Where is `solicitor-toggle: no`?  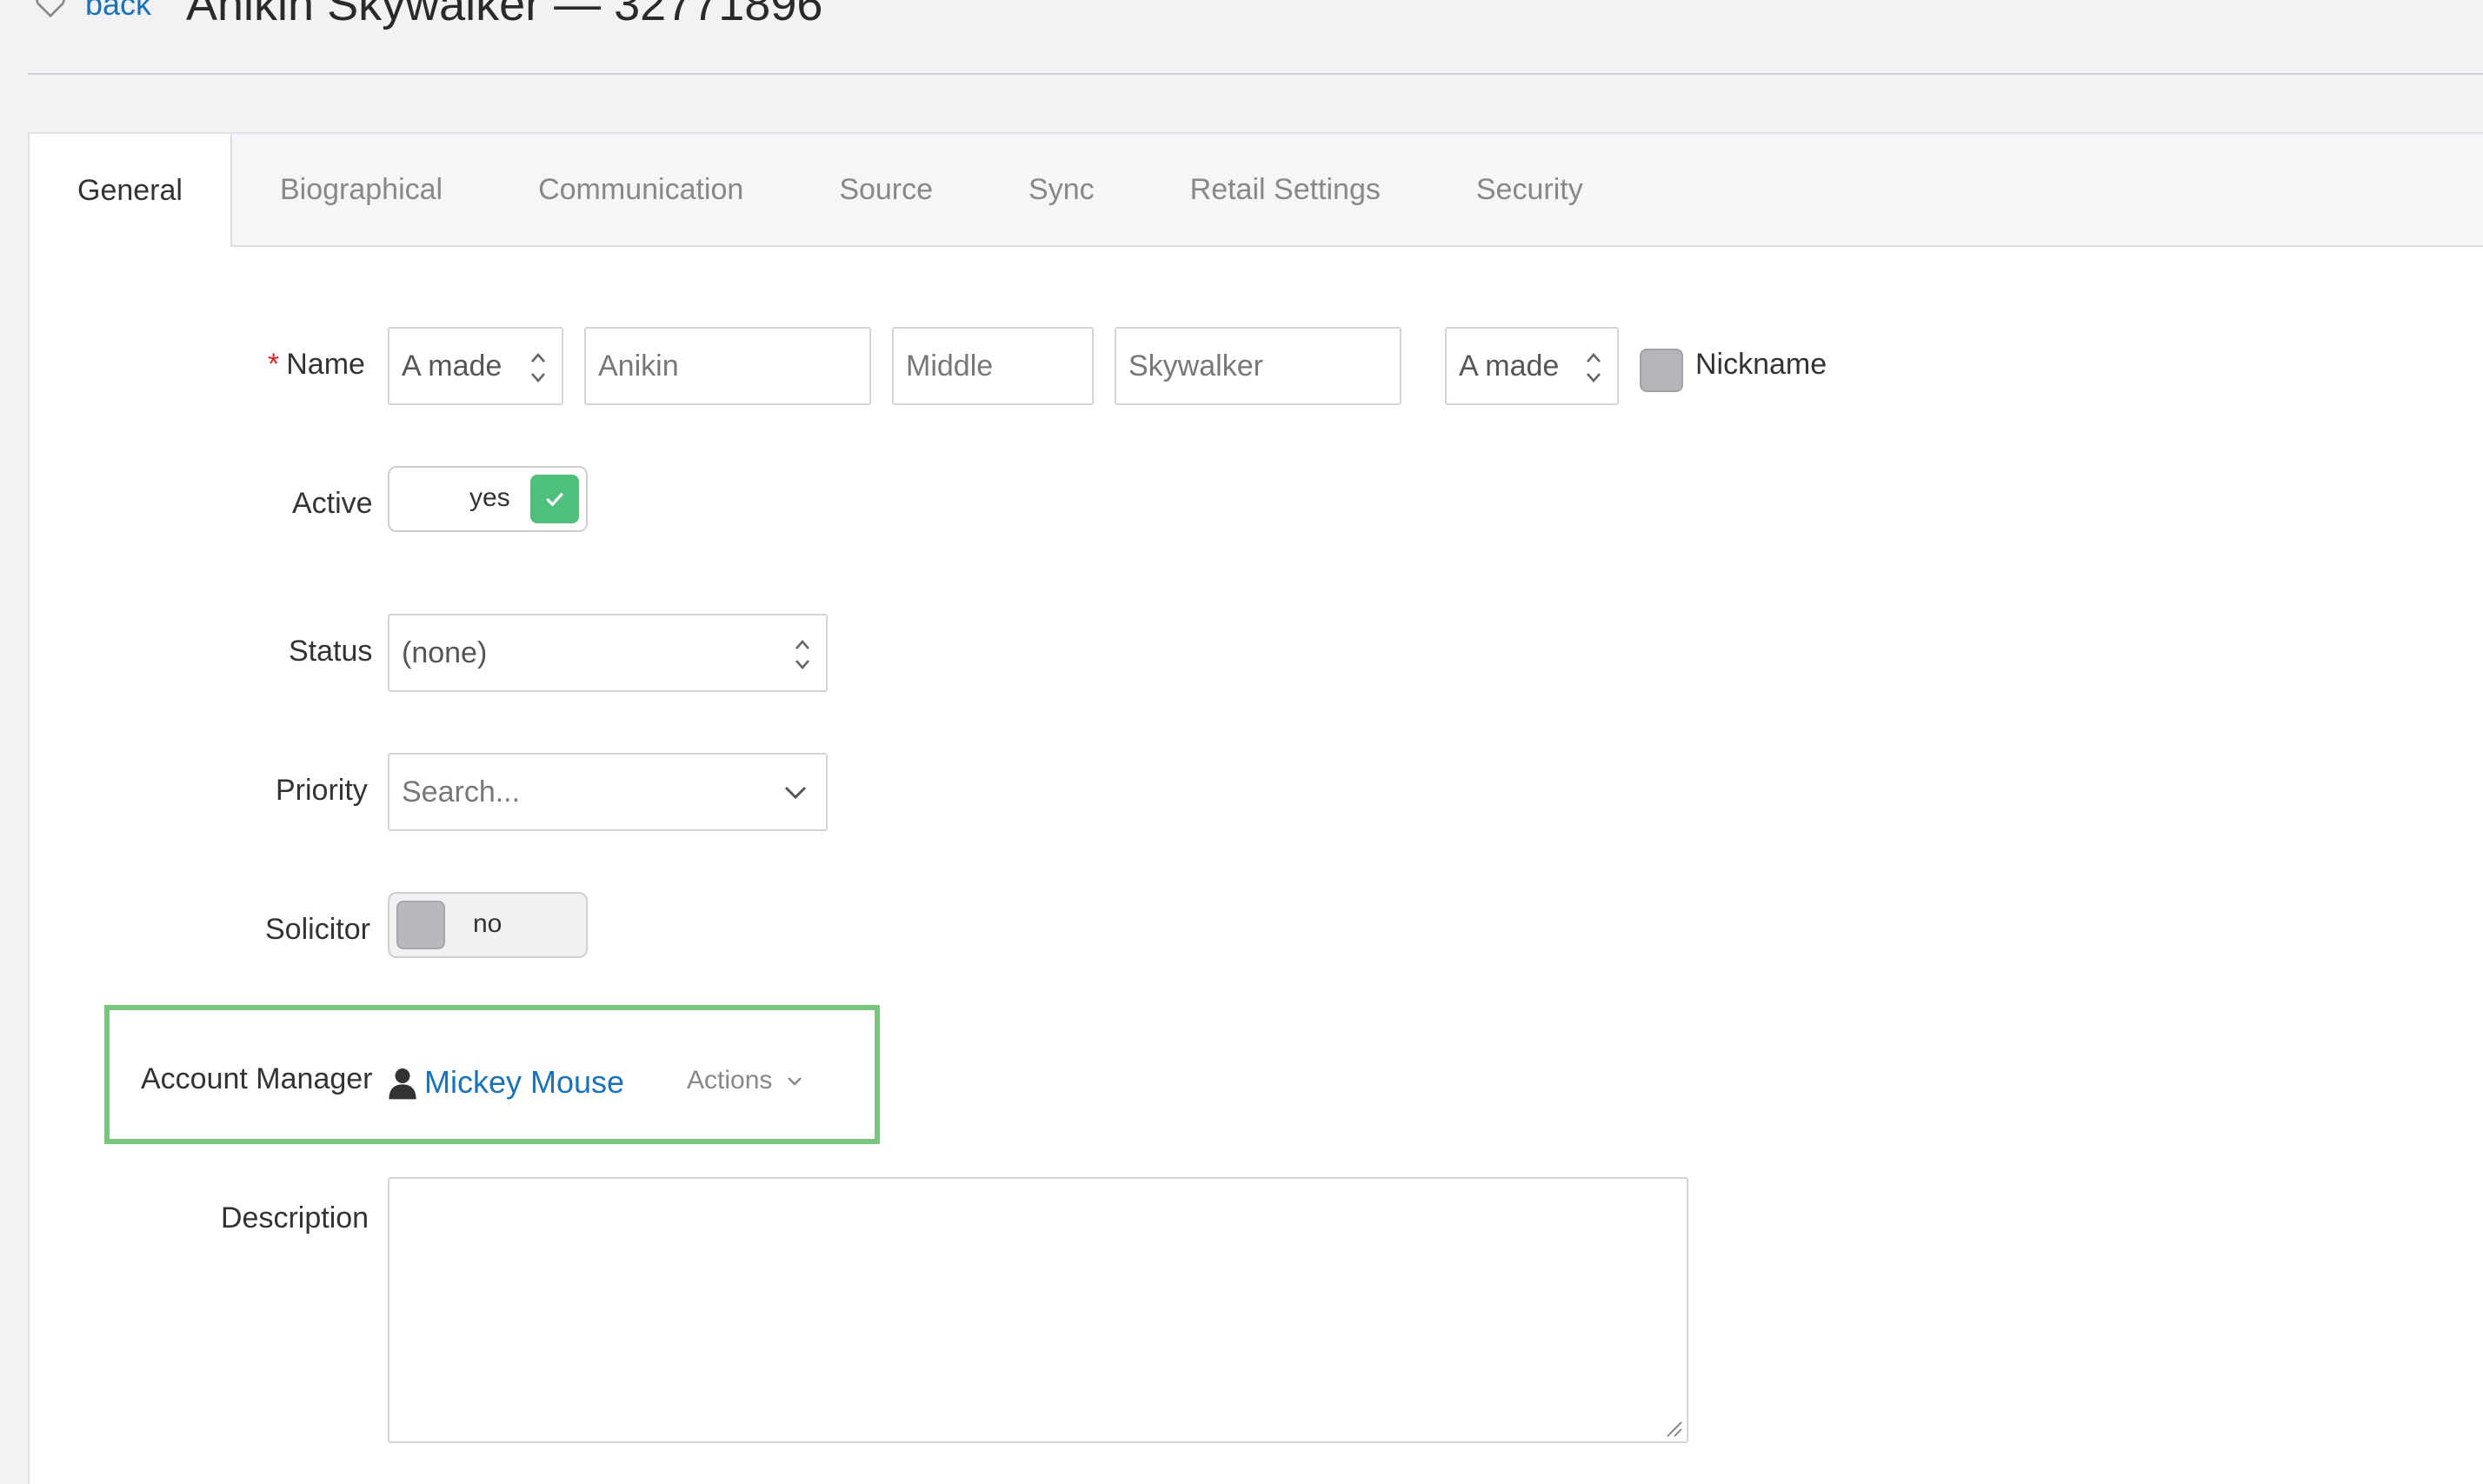 solicitor-toggle: no is located at coordinates (488, 925).